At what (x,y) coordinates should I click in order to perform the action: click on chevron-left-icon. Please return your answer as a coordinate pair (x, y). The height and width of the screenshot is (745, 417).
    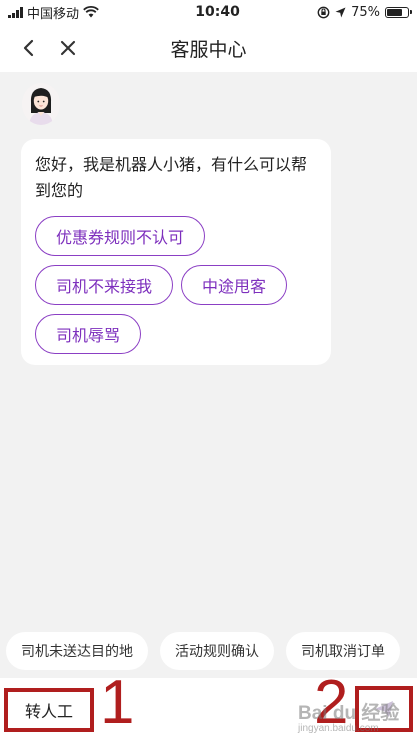
    Looking at the image, I should click on (28, 48).